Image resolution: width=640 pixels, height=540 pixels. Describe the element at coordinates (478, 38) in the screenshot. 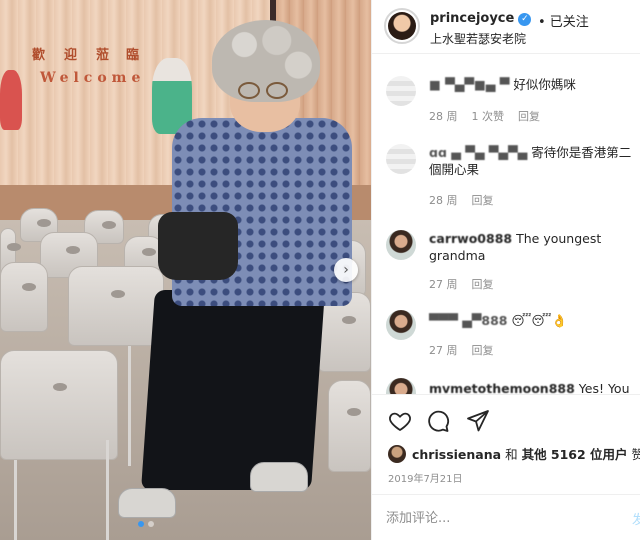

I see `post-location-link: 上水聖若瑟安老院` at that location.